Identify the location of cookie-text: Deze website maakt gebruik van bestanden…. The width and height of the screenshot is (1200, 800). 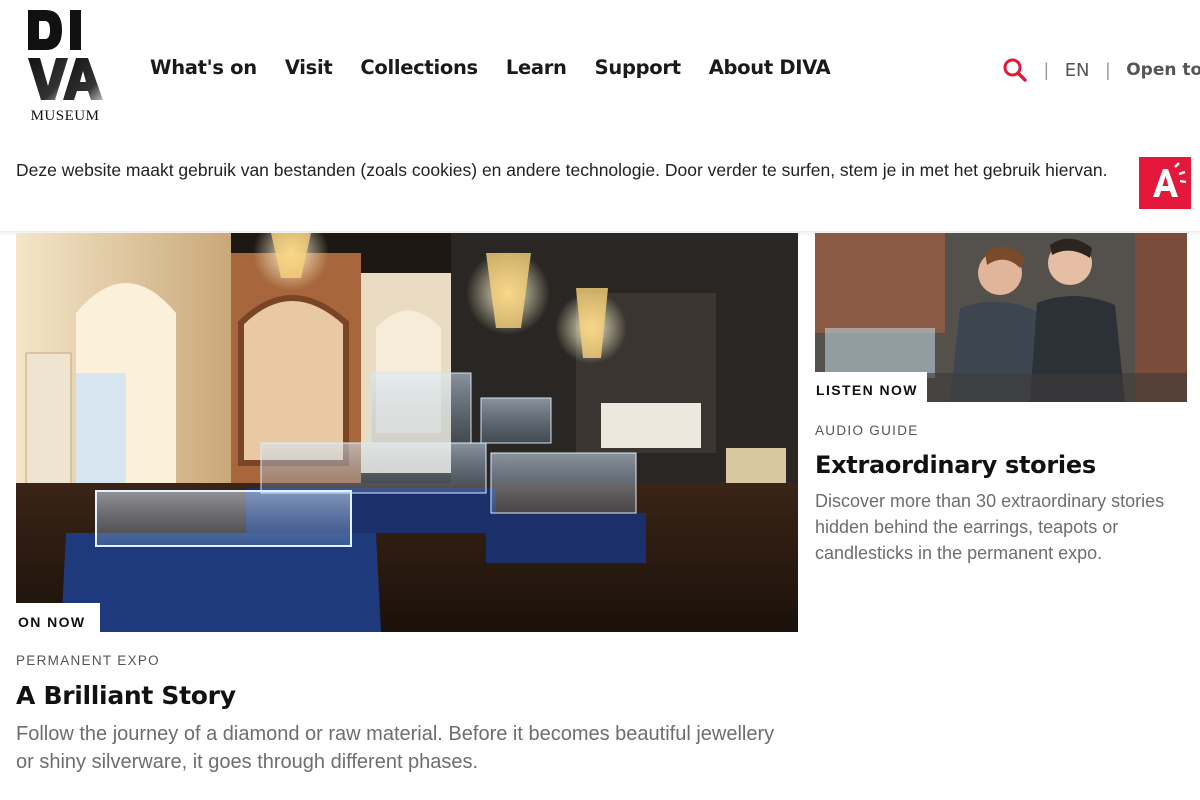
(562, 170).